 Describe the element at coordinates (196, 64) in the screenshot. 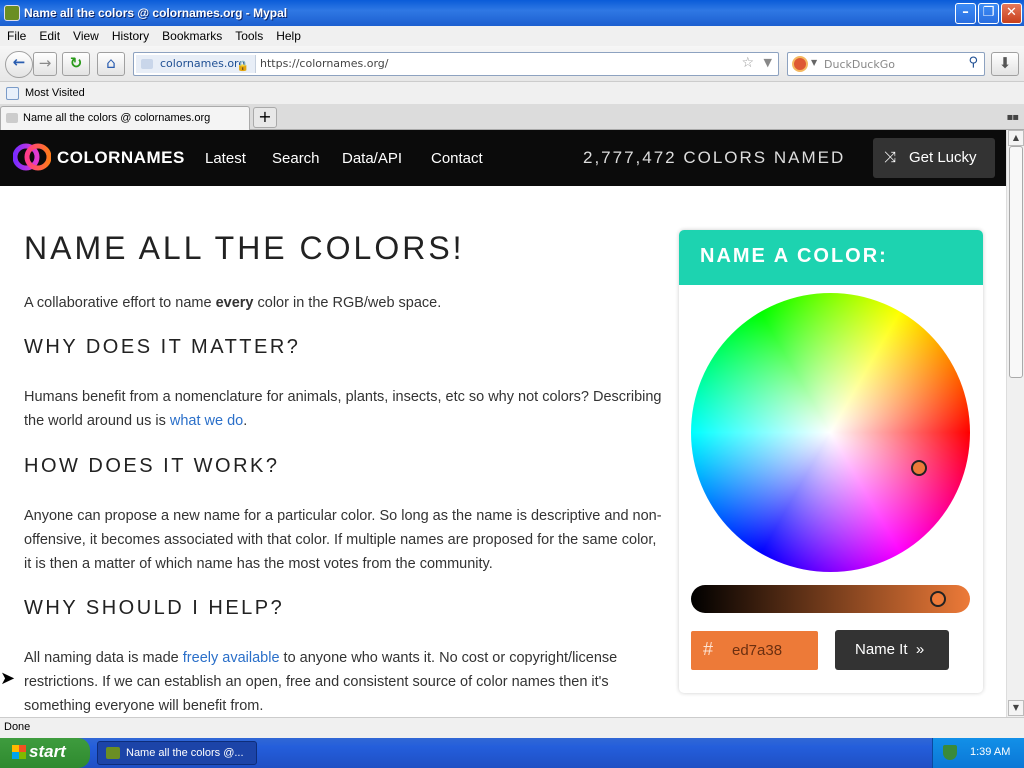

I see `site-identity-box: colornames.org 🔒` at that location.